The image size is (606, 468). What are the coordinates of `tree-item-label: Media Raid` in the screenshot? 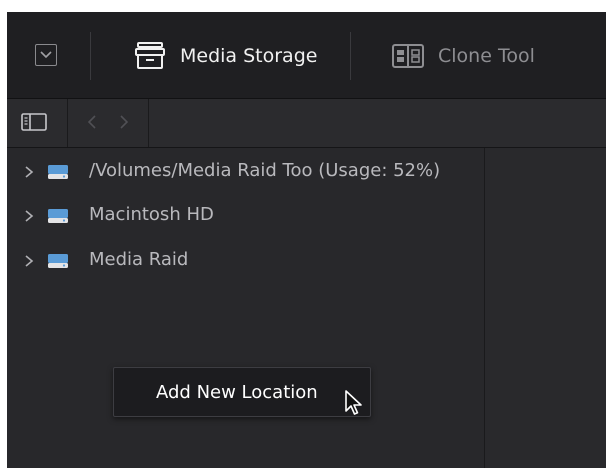 It's located at (139, 259).